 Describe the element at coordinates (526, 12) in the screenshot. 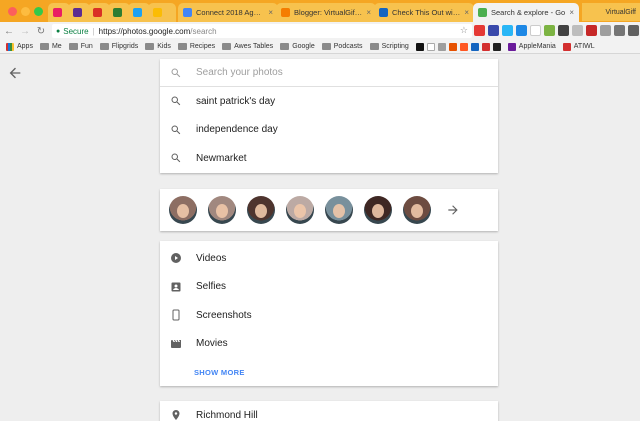

I see `browser-tab: Search & explore - Go ×` at that location.